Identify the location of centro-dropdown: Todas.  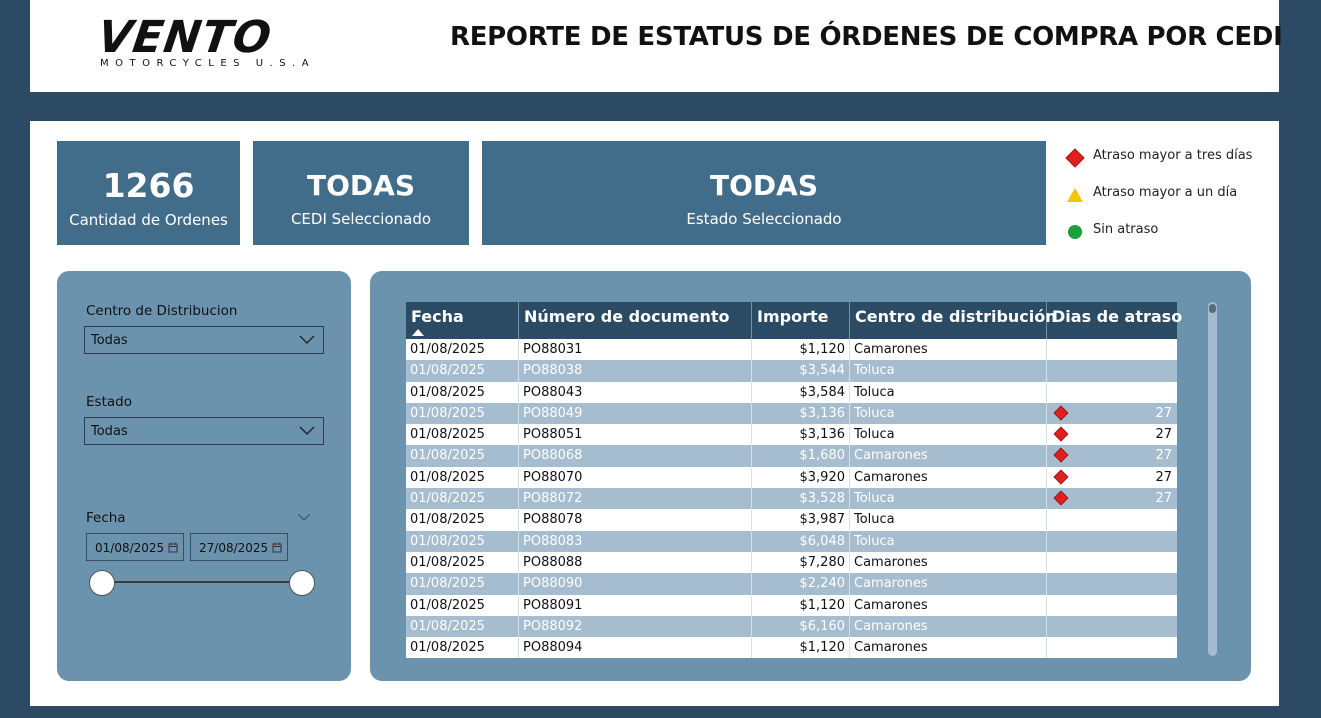
(204, 340).